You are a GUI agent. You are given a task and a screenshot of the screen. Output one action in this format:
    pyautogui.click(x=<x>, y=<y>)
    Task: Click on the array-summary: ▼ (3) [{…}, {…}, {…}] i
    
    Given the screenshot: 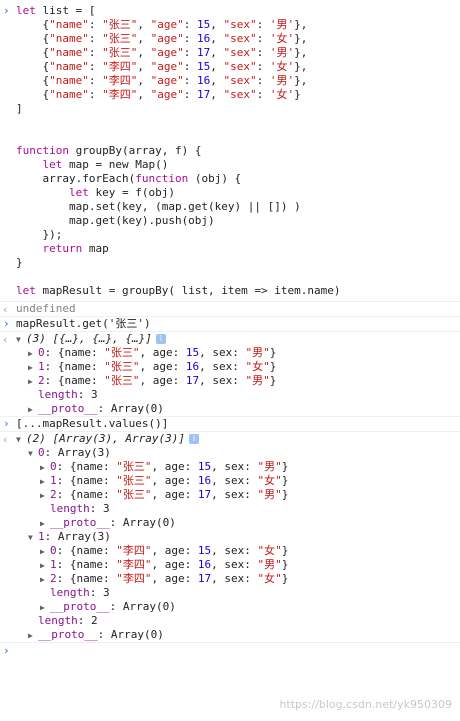 What is the action you would take?
    pyautogui.click(x=230, y=339)
    